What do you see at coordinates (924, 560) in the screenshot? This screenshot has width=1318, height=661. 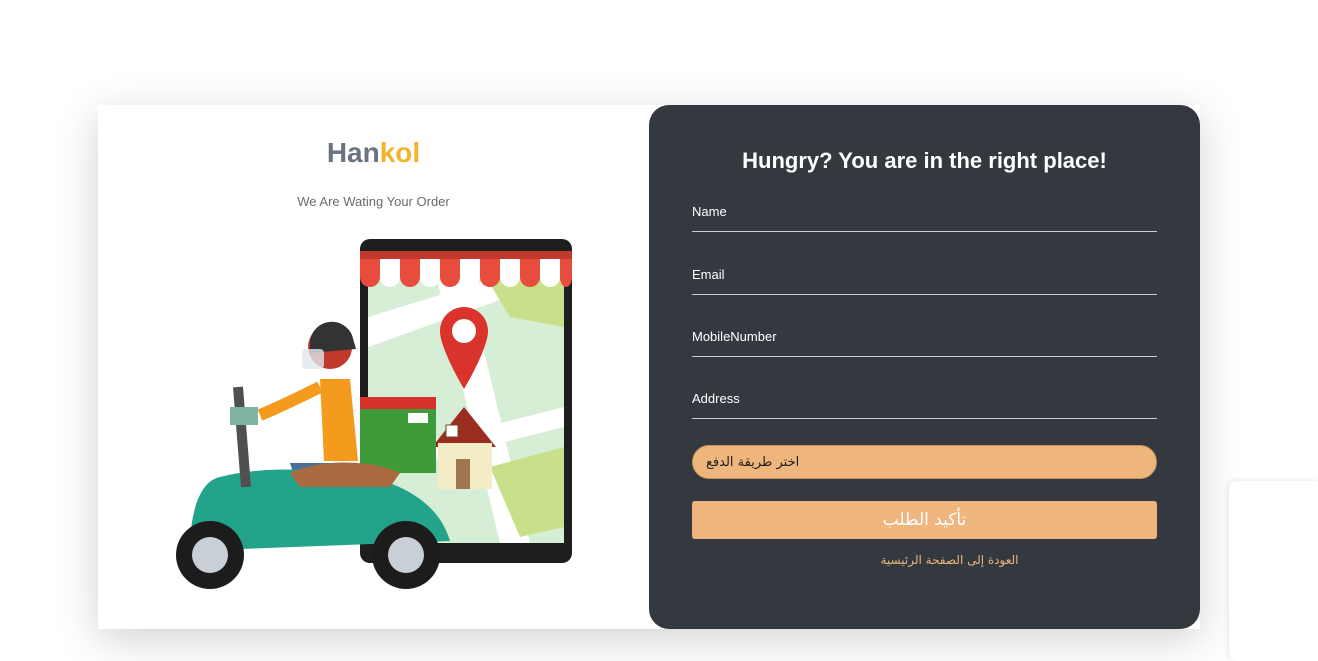 I see `back-to-home-link: العودة إلى الصفحة الرئيسية` at bounding box center [924, 560].